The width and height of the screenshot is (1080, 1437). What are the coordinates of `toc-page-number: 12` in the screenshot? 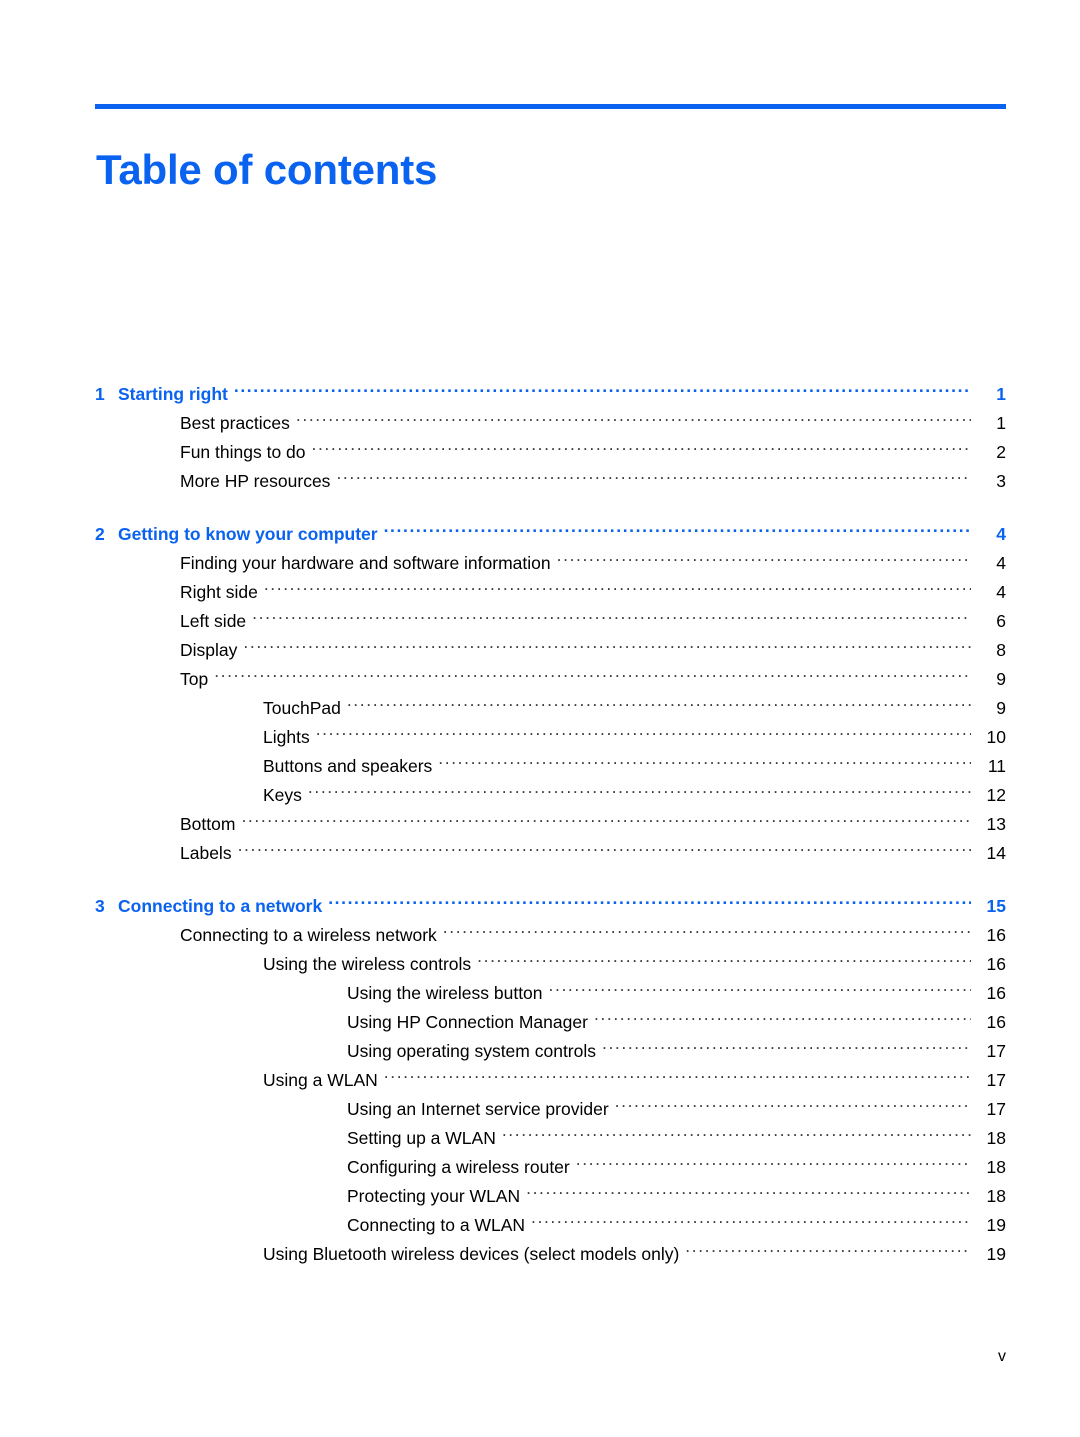 It's located at (996, 795).